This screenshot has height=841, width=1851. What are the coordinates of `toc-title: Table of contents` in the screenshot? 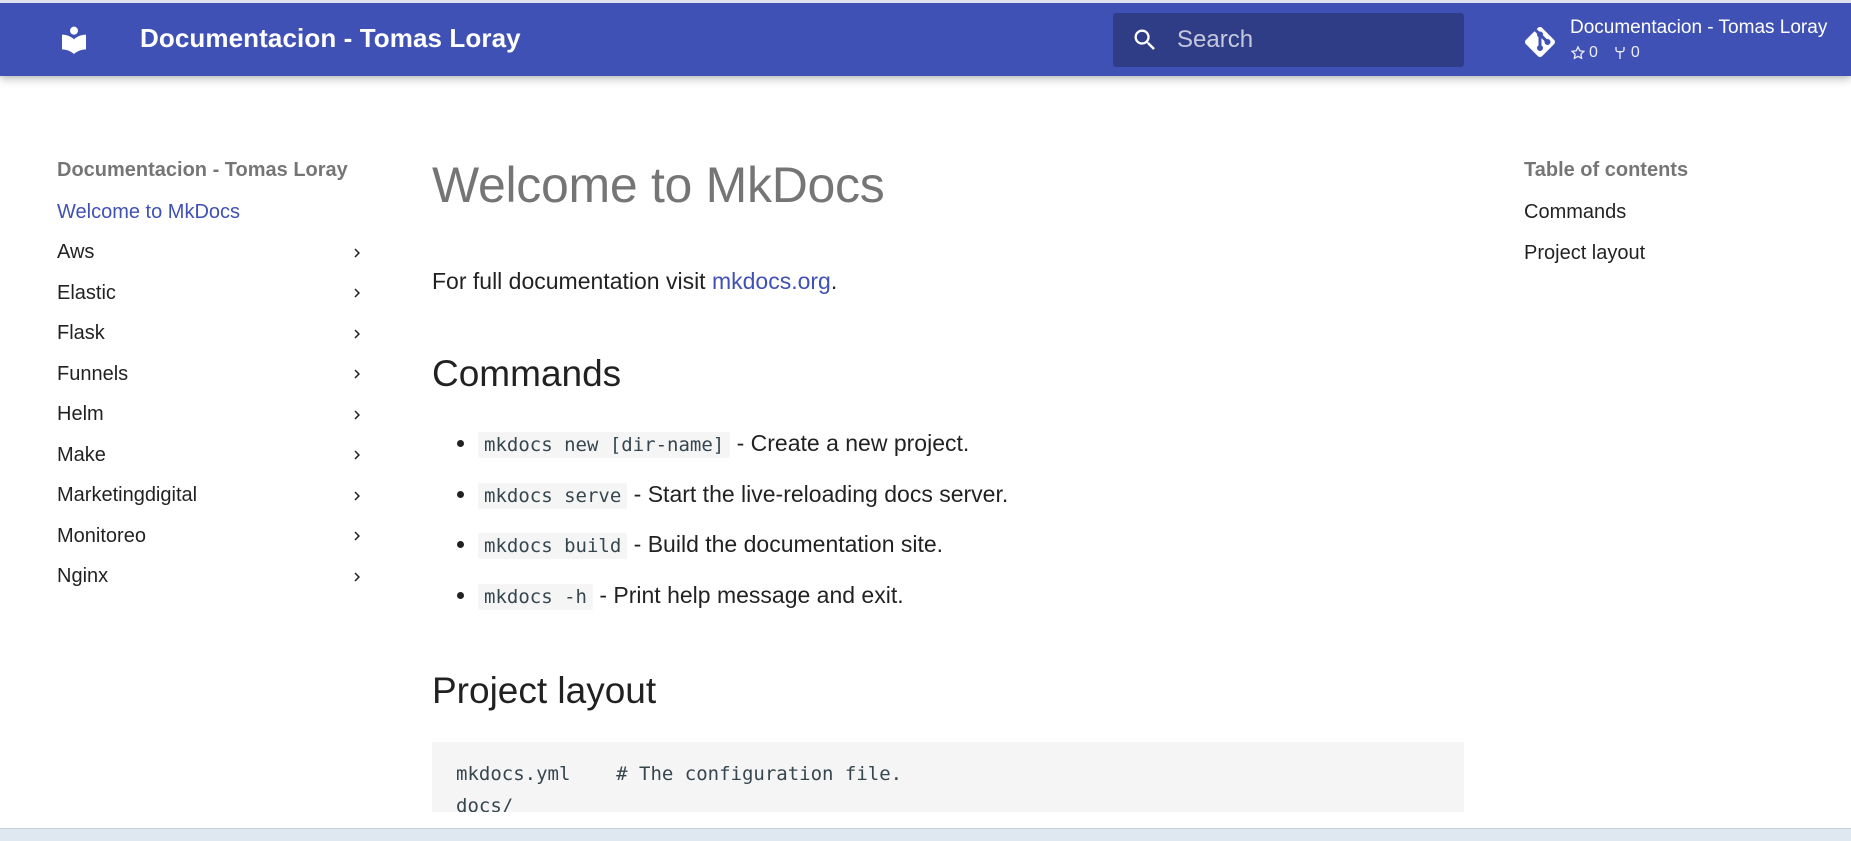 It's located at (1606, 170).